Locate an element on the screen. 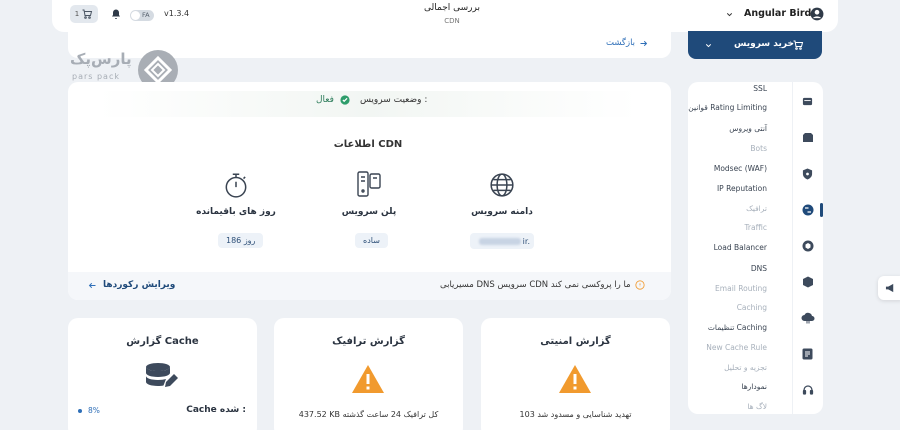  sidebar-icon-caching is located at coordinates (808, 318).